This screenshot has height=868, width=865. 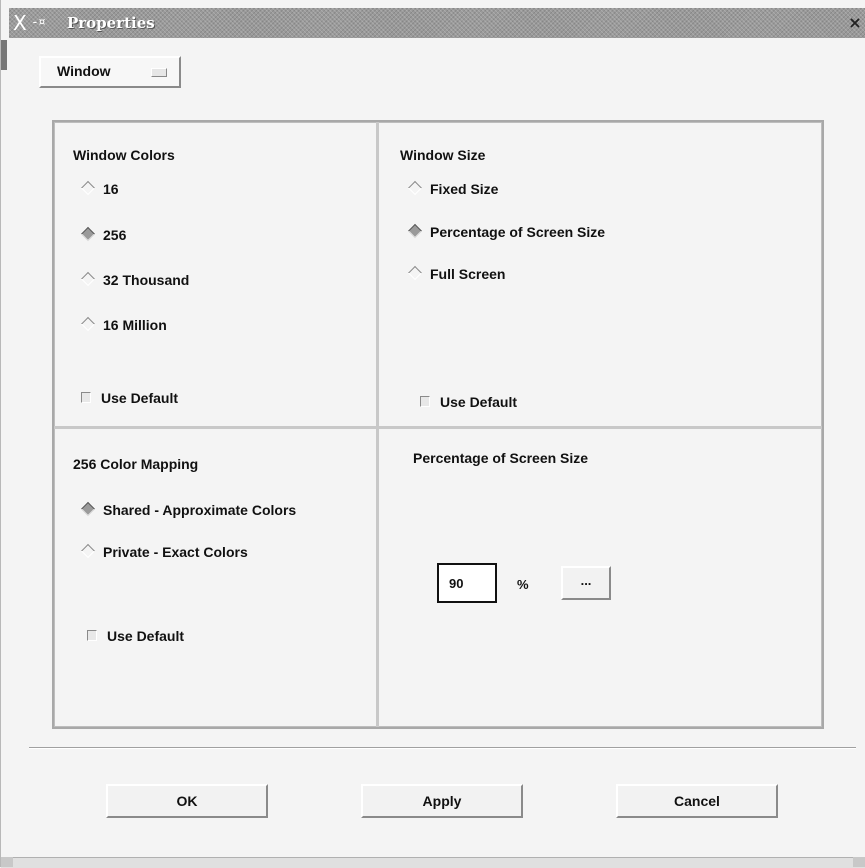 I want to click on window-size-title: Window Size, so click(x=443, y=155).